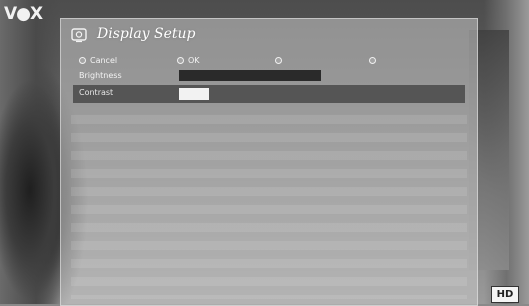 This screenshot has height=306, width=529. I want to click on button-row: Cancel OK, so click(273, 60).